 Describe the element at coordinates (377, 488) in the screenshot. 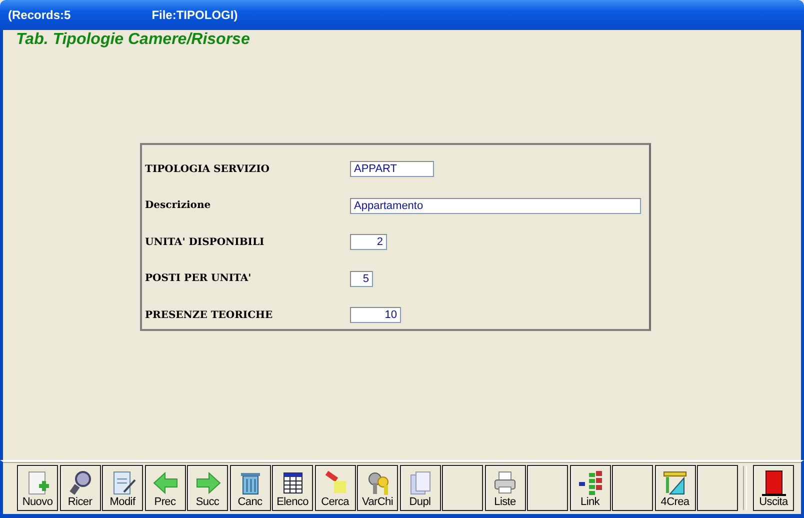

I see `toolbar-button: VarChi` at that location.